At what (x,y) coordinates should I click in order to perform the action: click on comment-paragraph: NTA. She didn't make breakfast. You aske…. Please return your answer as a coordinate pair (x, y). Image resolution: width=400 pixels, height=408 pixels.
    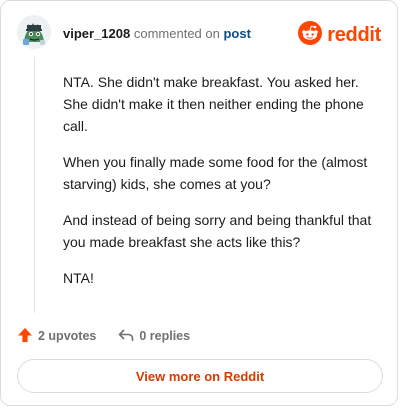
    Looking at the image, I should click on (213, 104).